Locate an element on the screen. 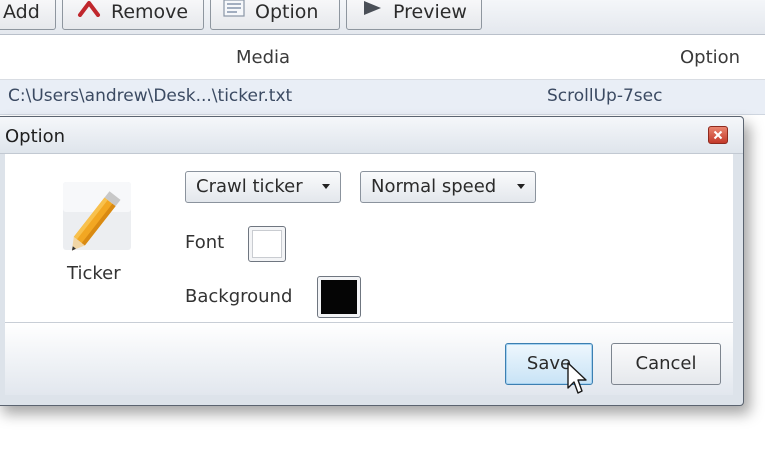 The height and width of the screenshot is (458, 765). remove-button-label: Remove is located at coordinates (150, 12).